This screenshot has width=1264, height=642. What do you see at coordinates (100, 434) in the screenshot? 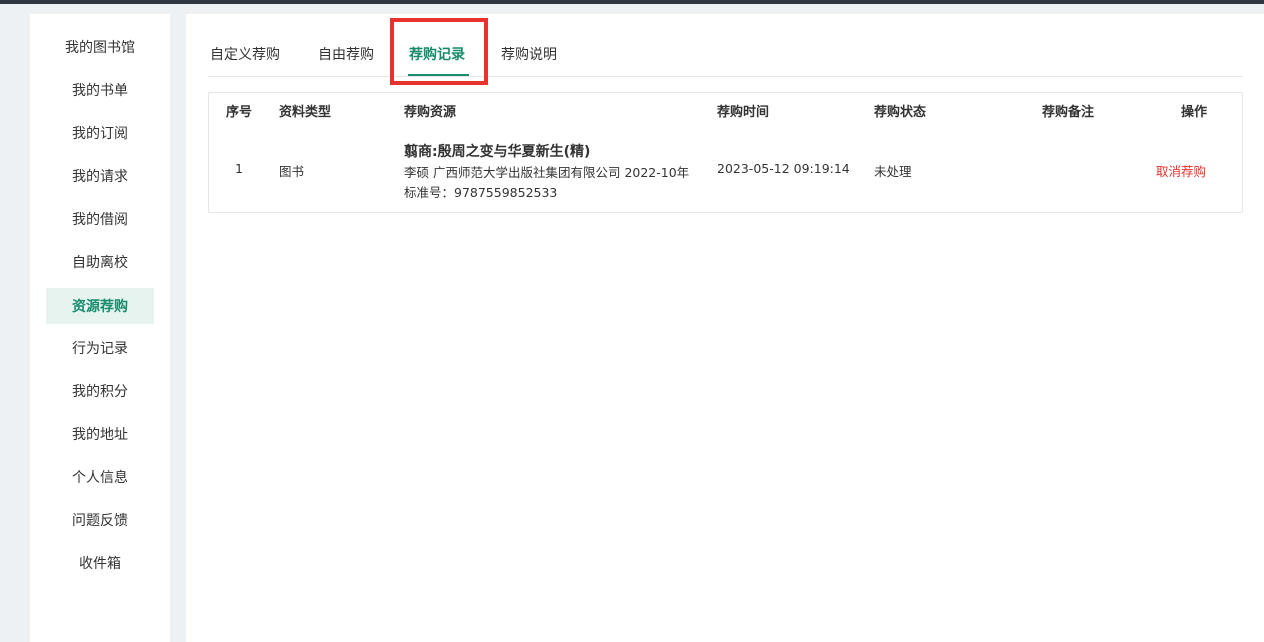
I see `sidebar-item-address: 我的地址` at bounding box center [100, 434].